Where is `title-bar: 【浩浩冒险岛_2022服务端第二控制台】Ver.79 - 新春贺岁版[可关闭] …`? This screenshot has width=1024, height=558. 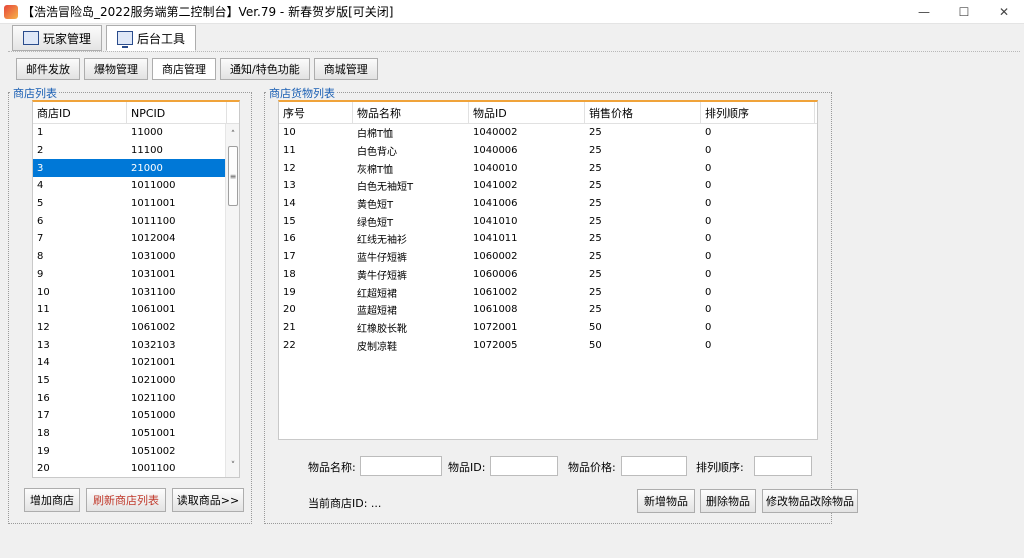
title-bar: 【浩浩冒险岛_2022服务端第二控制台】Ver.79 - 新春贺岁版[可关闭] … is located at coordinates (512, 12).